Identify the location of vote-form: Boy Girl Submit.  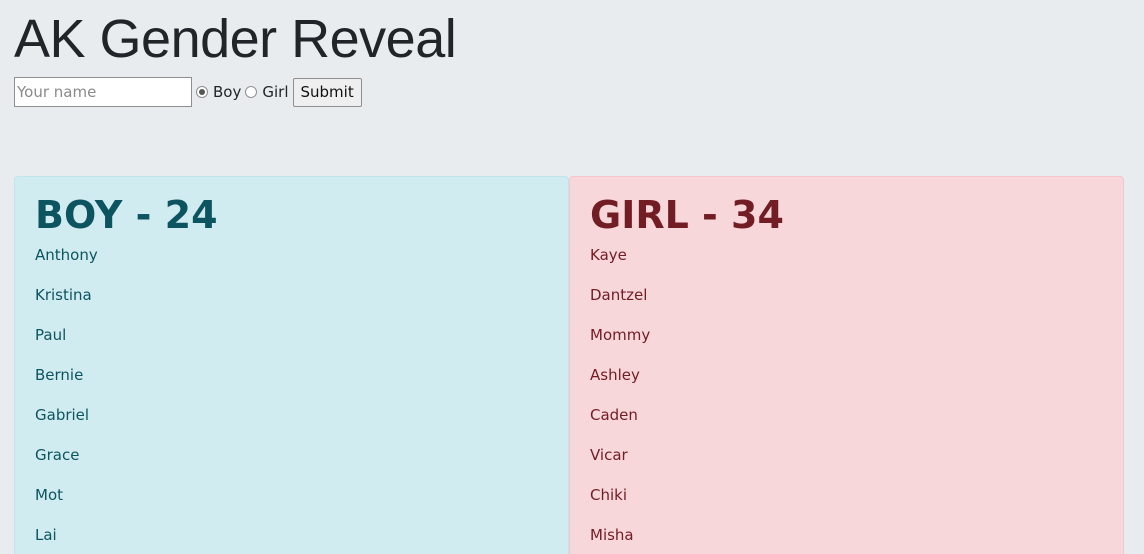
(188, 92).